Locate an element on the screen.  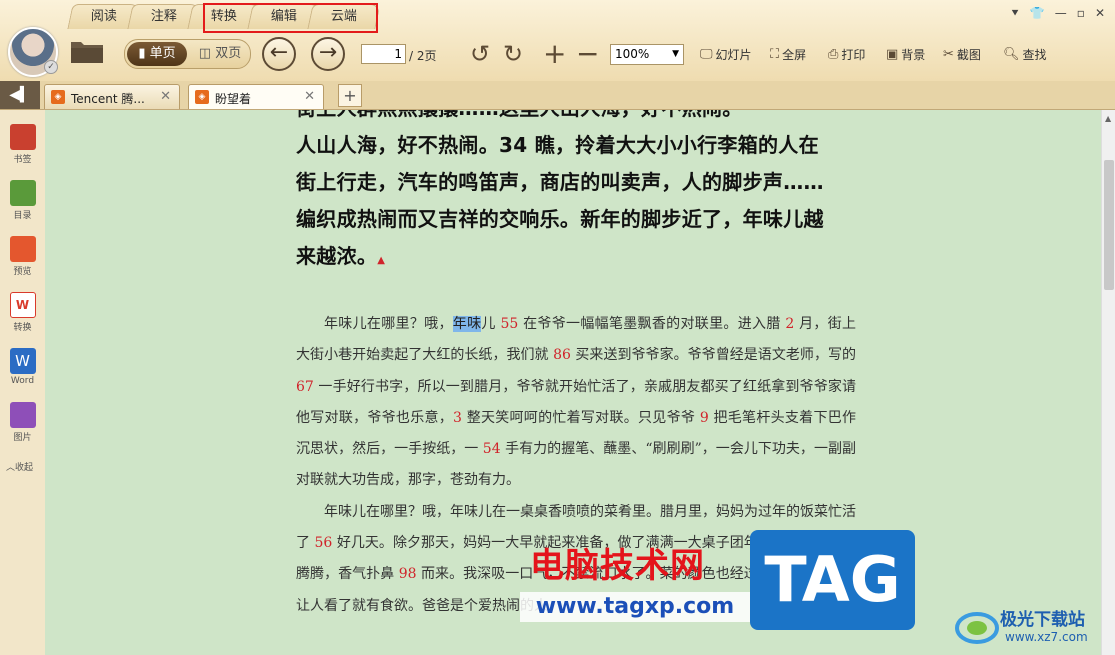
left-sidebar: 书签 目录 预览 W 转换 W Word 图片 ︿收起 is located at coordinates (23, 382).